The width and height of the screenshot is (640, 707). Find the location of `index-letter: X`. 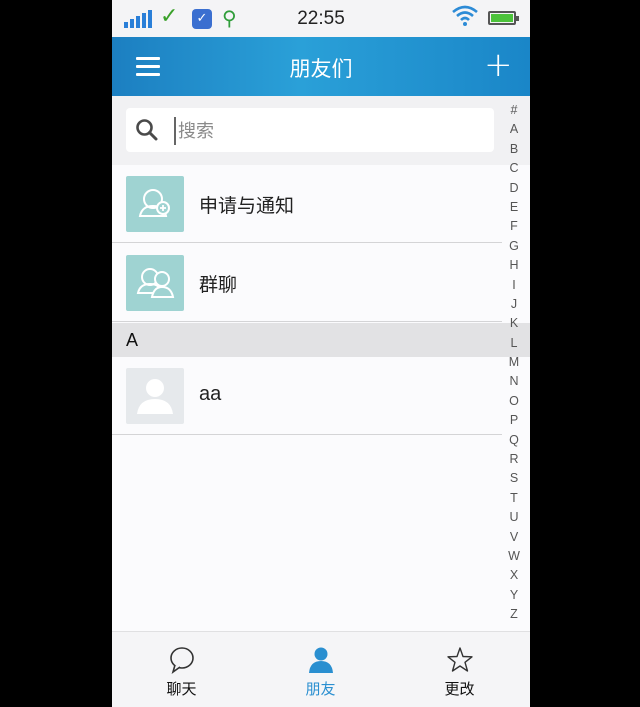

index-letter: X is located at coordinates (514, 575).